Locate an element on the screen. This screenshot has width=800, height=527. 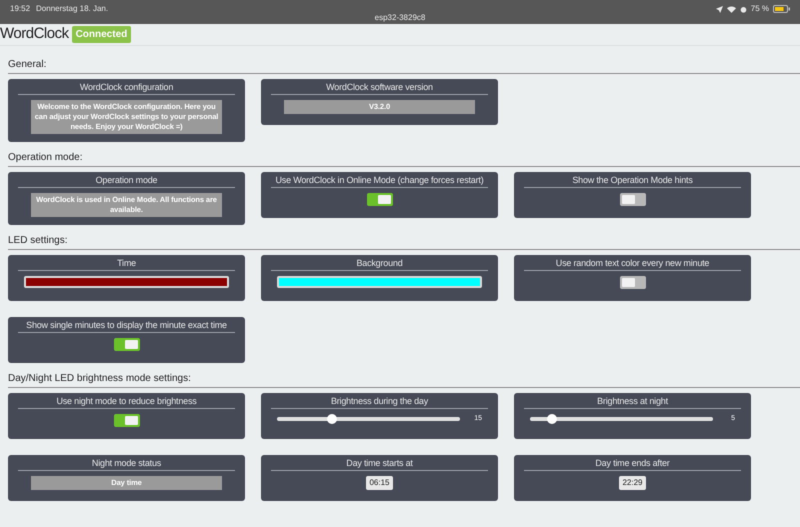
connection-status: Connected is located at coordinates (102, 34).